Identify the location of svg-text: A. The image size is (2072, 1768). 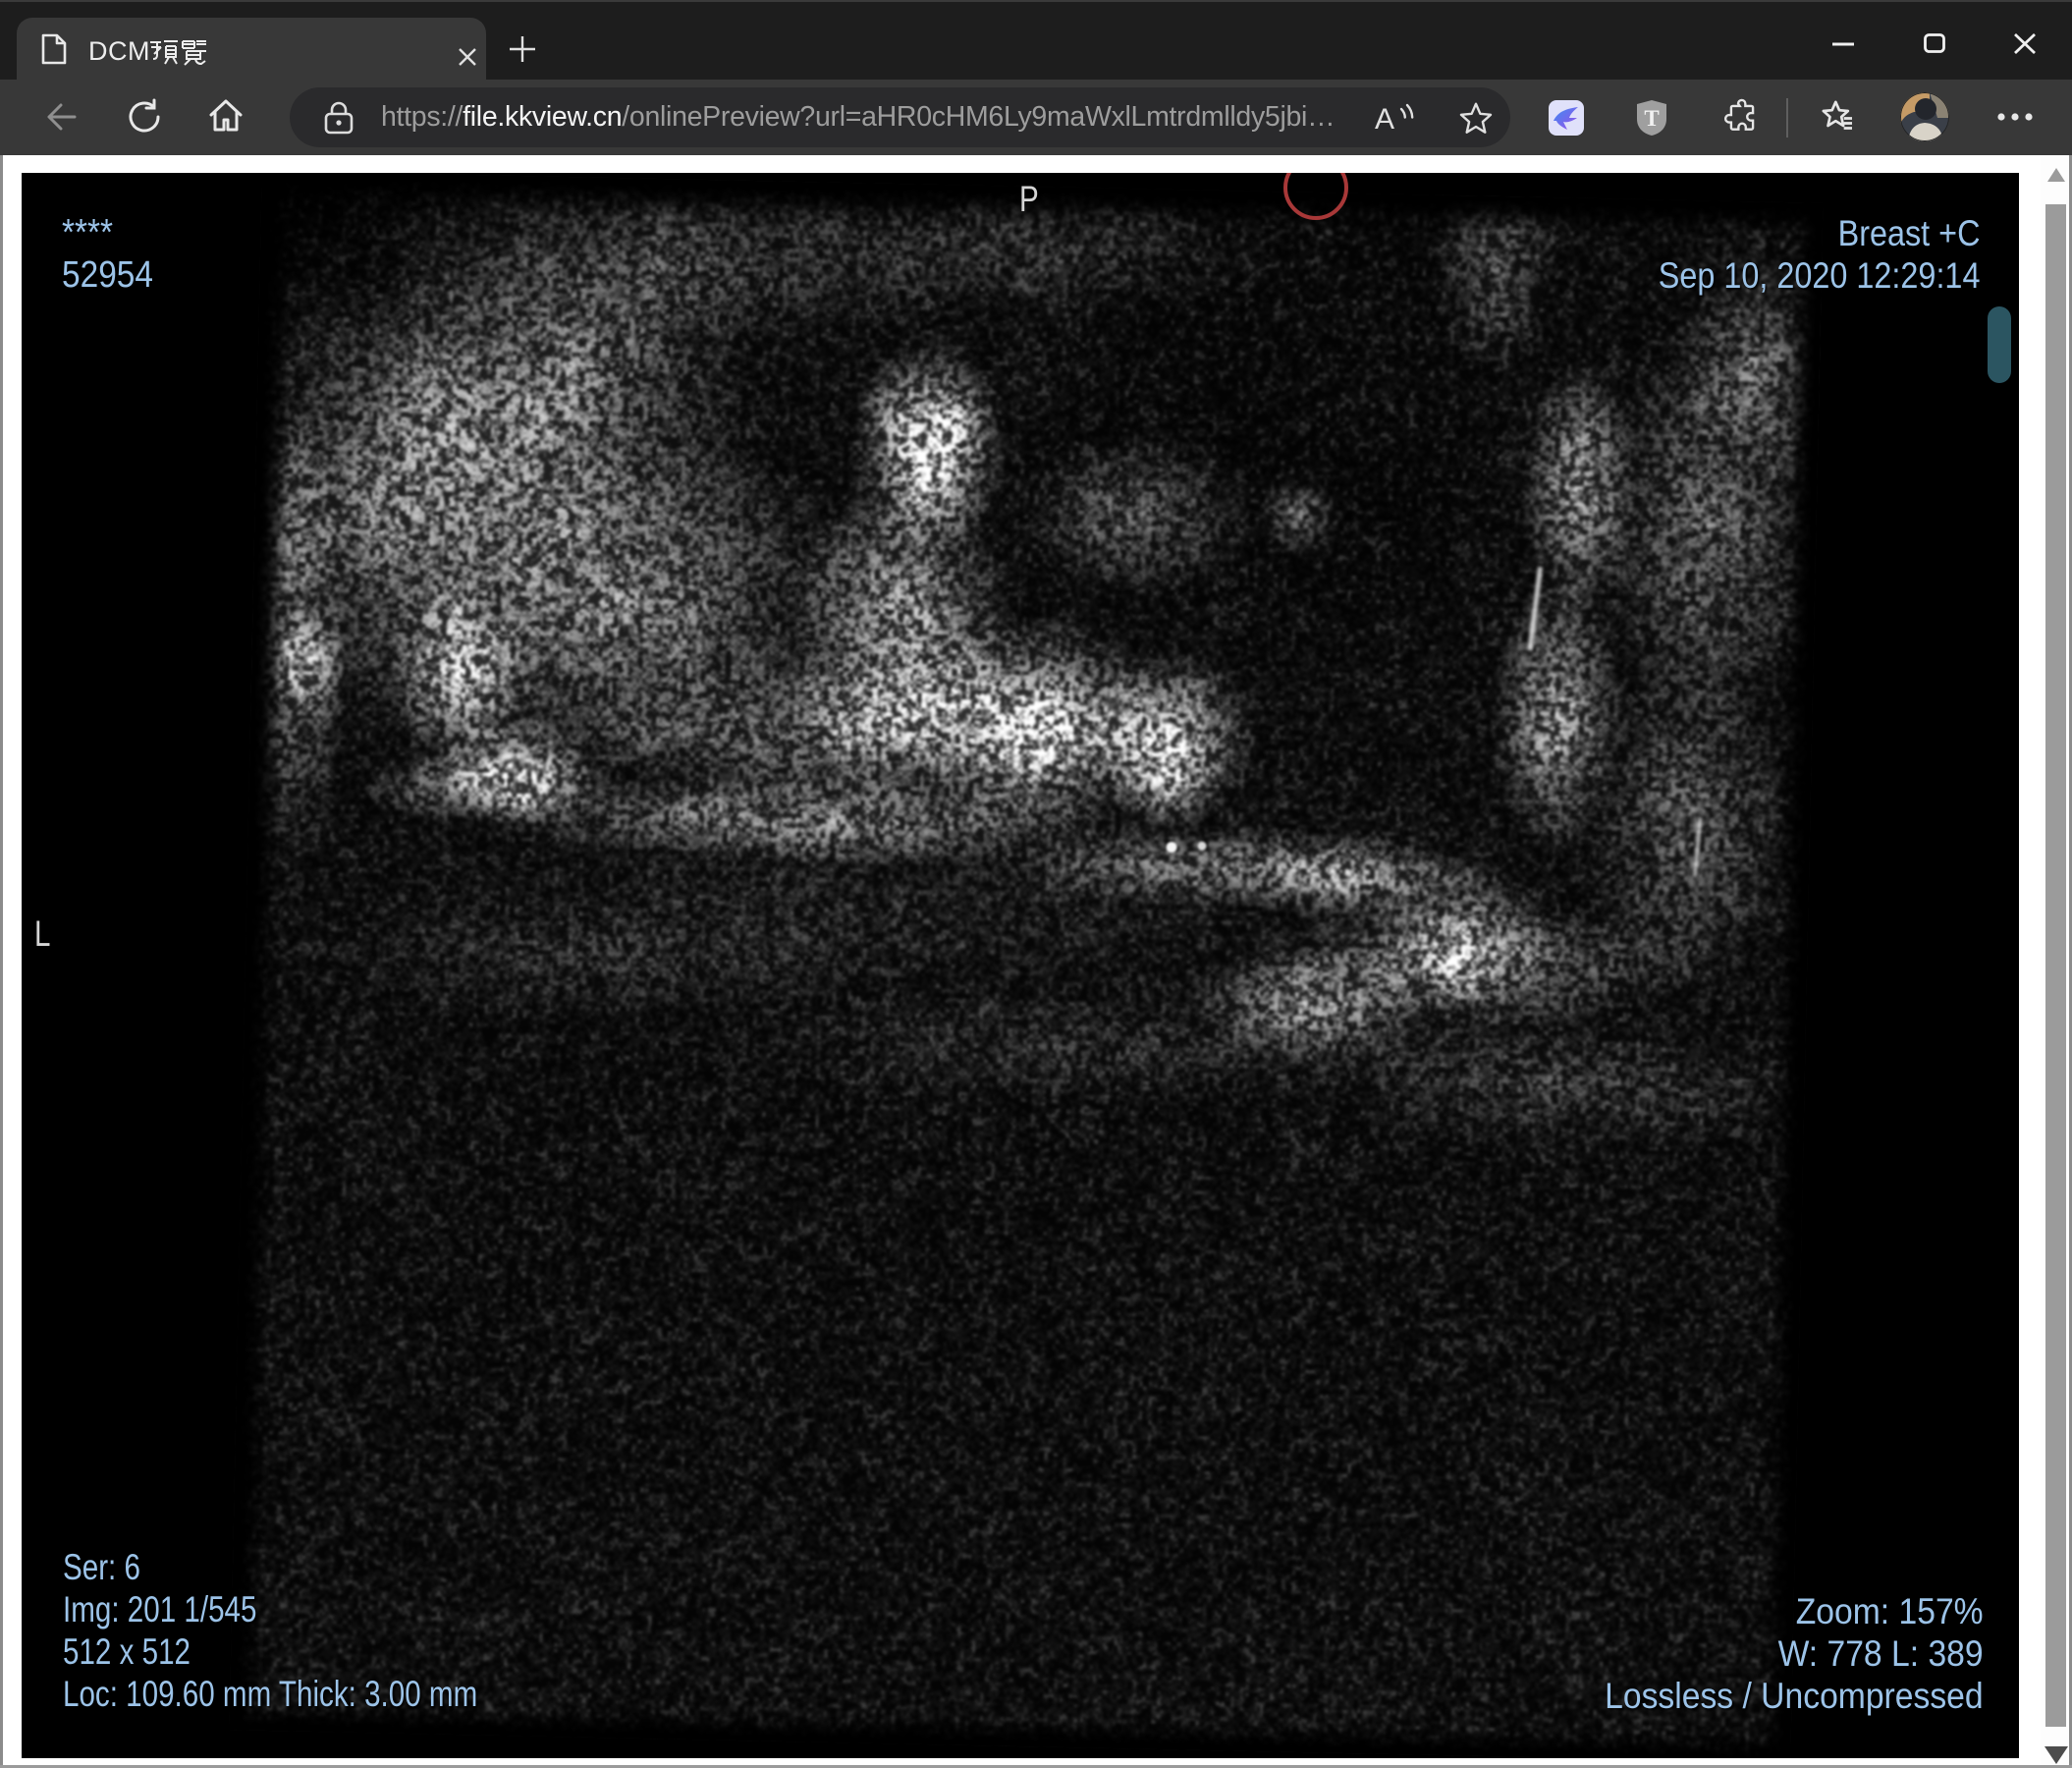
(1384, 119).